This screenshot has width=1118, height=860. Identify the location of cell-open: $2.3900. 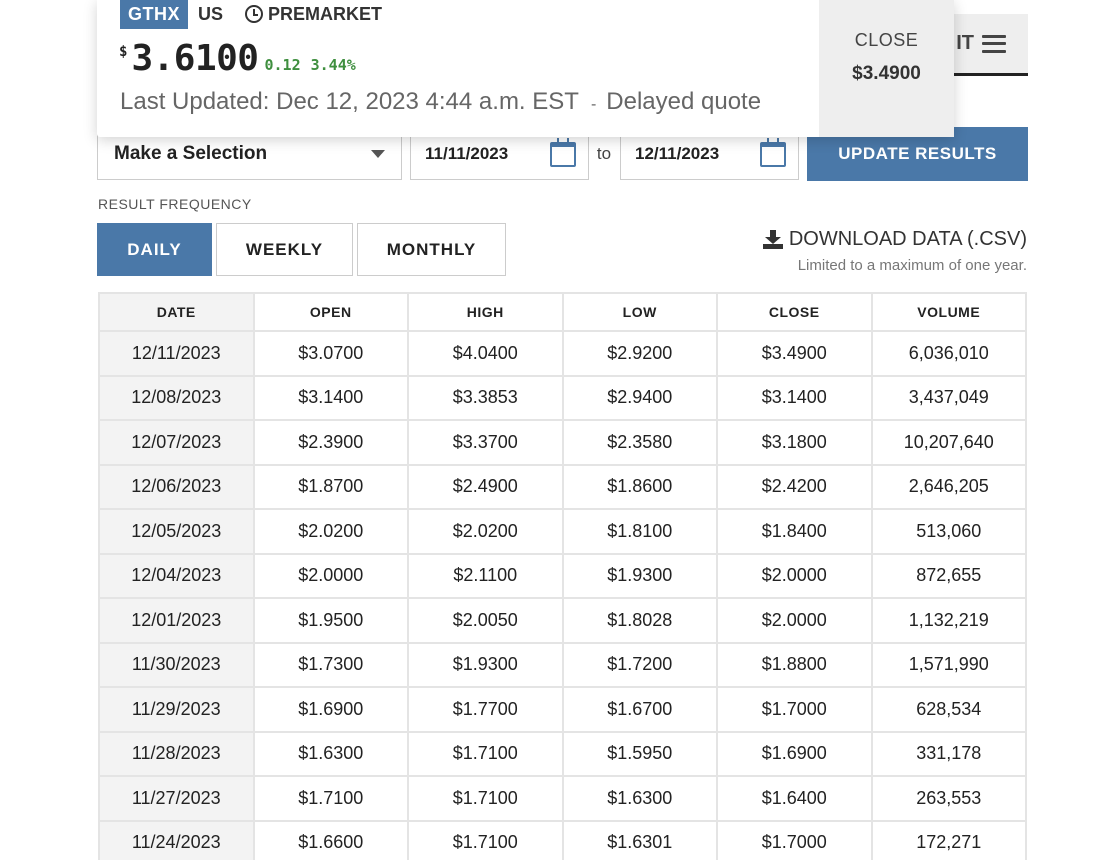
(330, 442).